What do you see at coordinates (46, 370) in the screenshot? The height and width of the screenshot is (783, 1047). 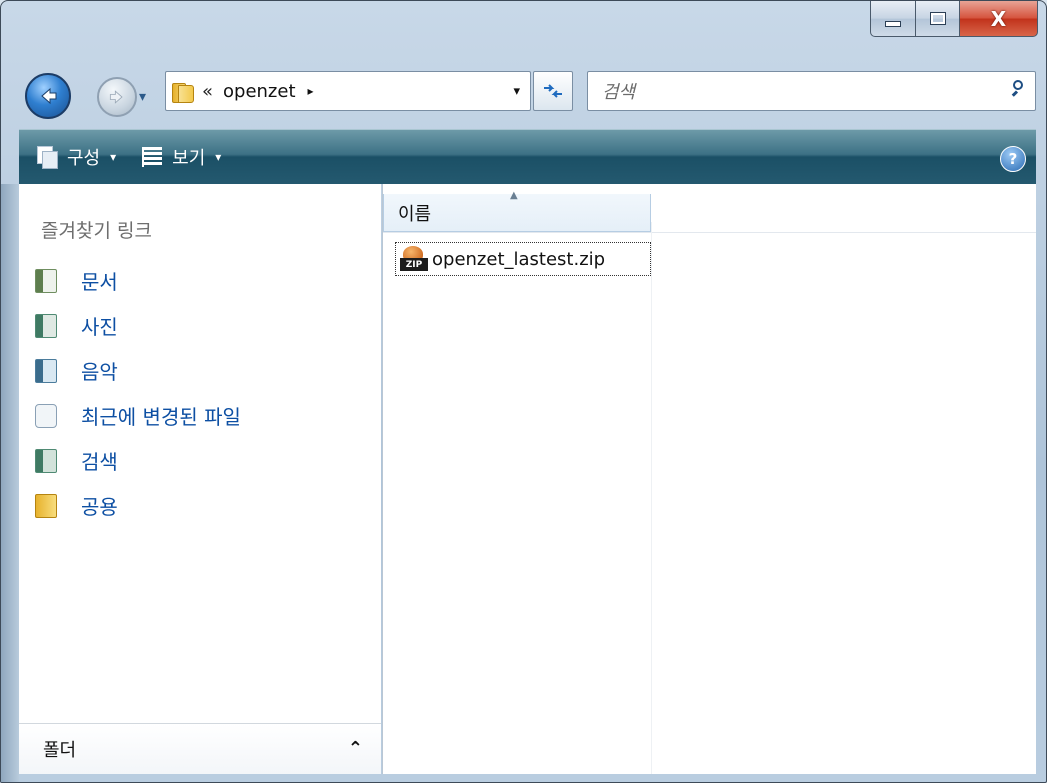 I see `music-icon` at bounding box center [46, 370].